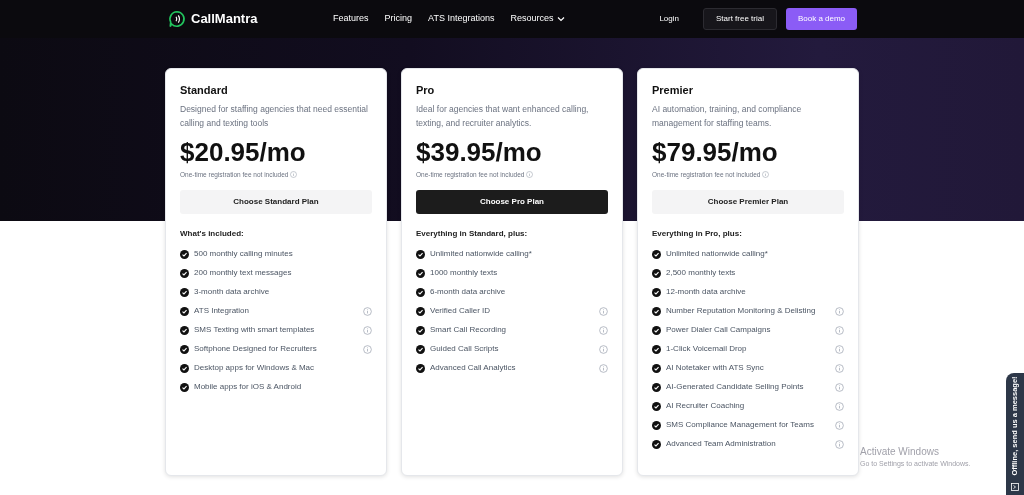 This screenshot has height=495, width=1024. I want to click on nav-link: Pricing, so click(398, 19).